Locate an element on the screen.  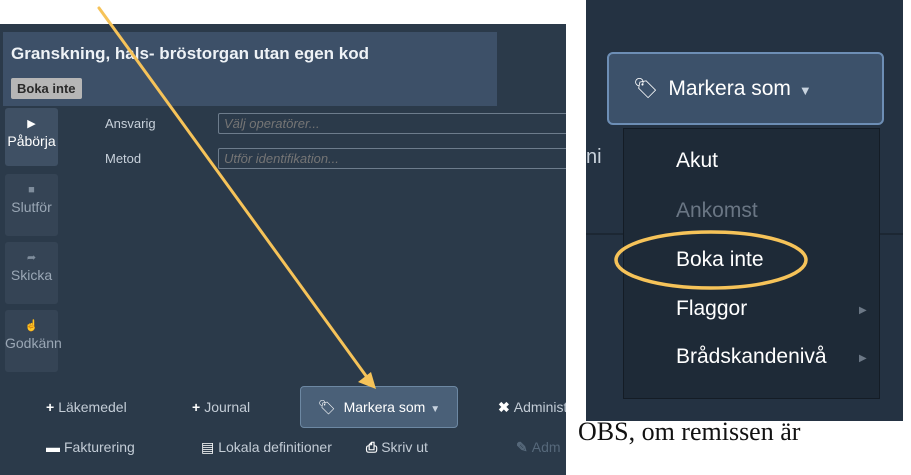
footnote-text: OBS, om remissen är is located at coordinates (689, 431).